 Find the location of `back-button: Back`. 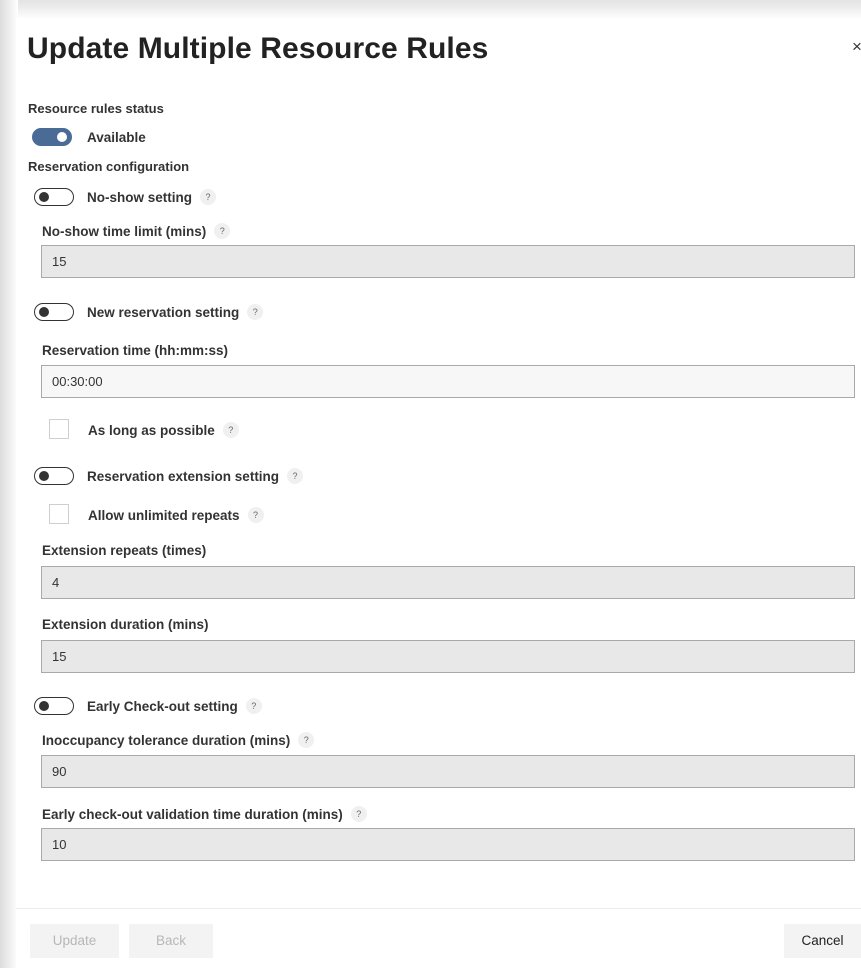

back-button: Back is located at coordinates (171, 941).